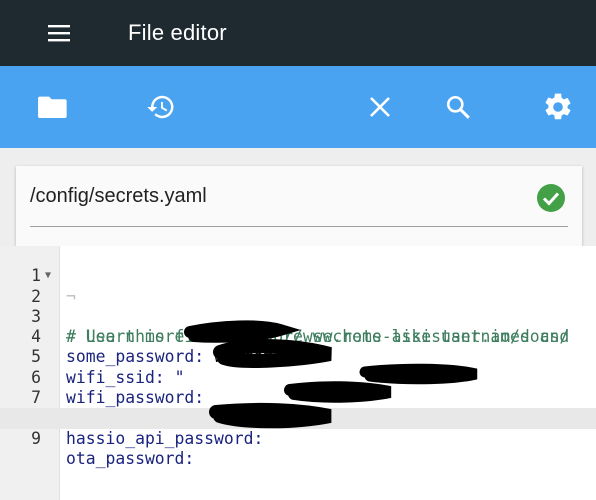 This screenshot has height=500, width=596. I want to click on code-line-active: 9 ota_password:, so click(298, 438).